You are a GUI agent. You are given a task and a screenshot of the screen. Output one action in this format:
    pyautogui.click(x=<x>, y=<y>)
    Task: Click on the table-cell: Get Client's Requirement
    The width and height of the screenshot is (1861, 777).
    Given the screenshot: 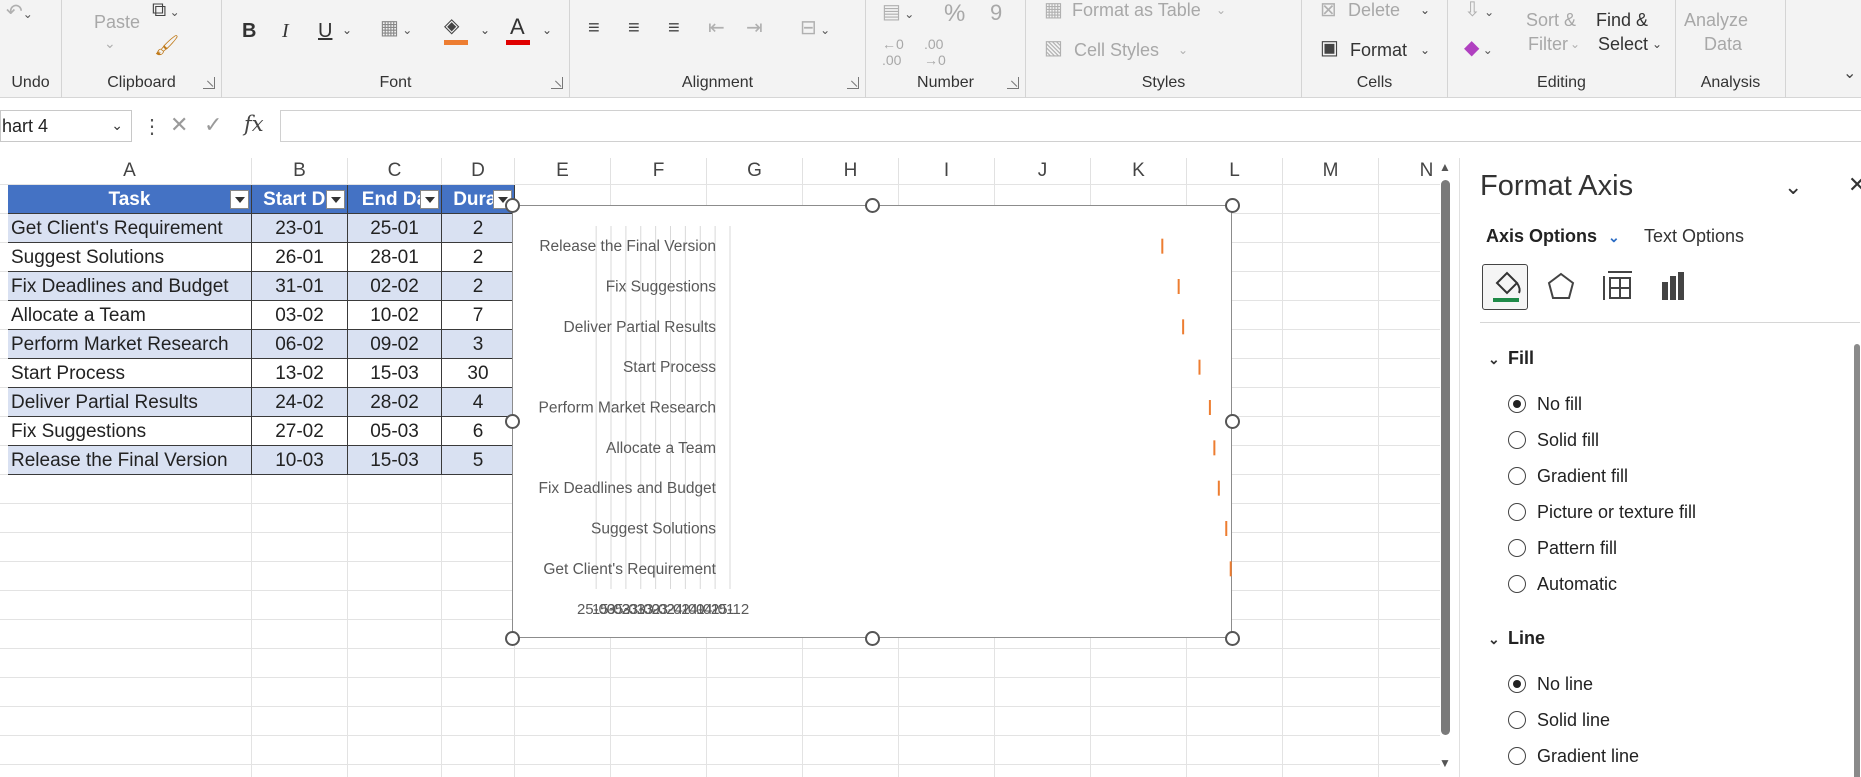 What is the action you would take?
    pyautogui.click(x=130, y=228)
    